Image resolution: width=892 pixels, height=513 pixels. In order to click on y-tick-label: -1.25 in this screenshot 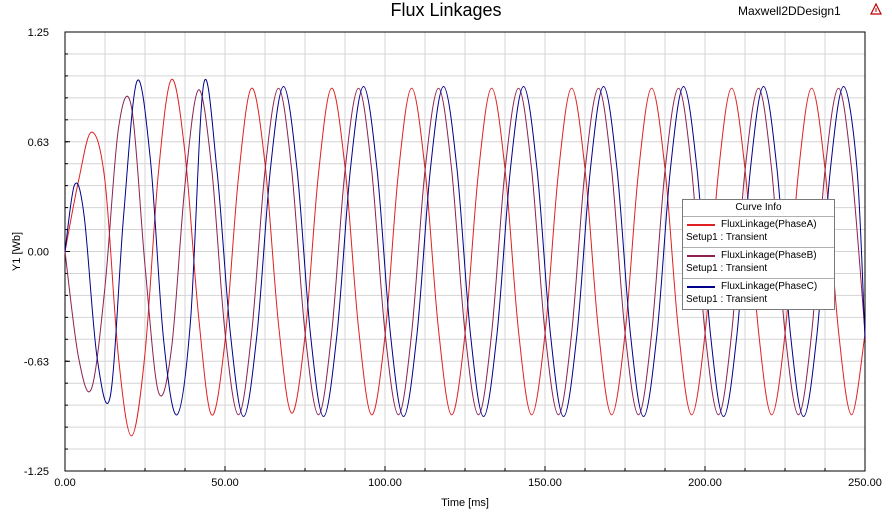, I will do `click(36, 472)`.